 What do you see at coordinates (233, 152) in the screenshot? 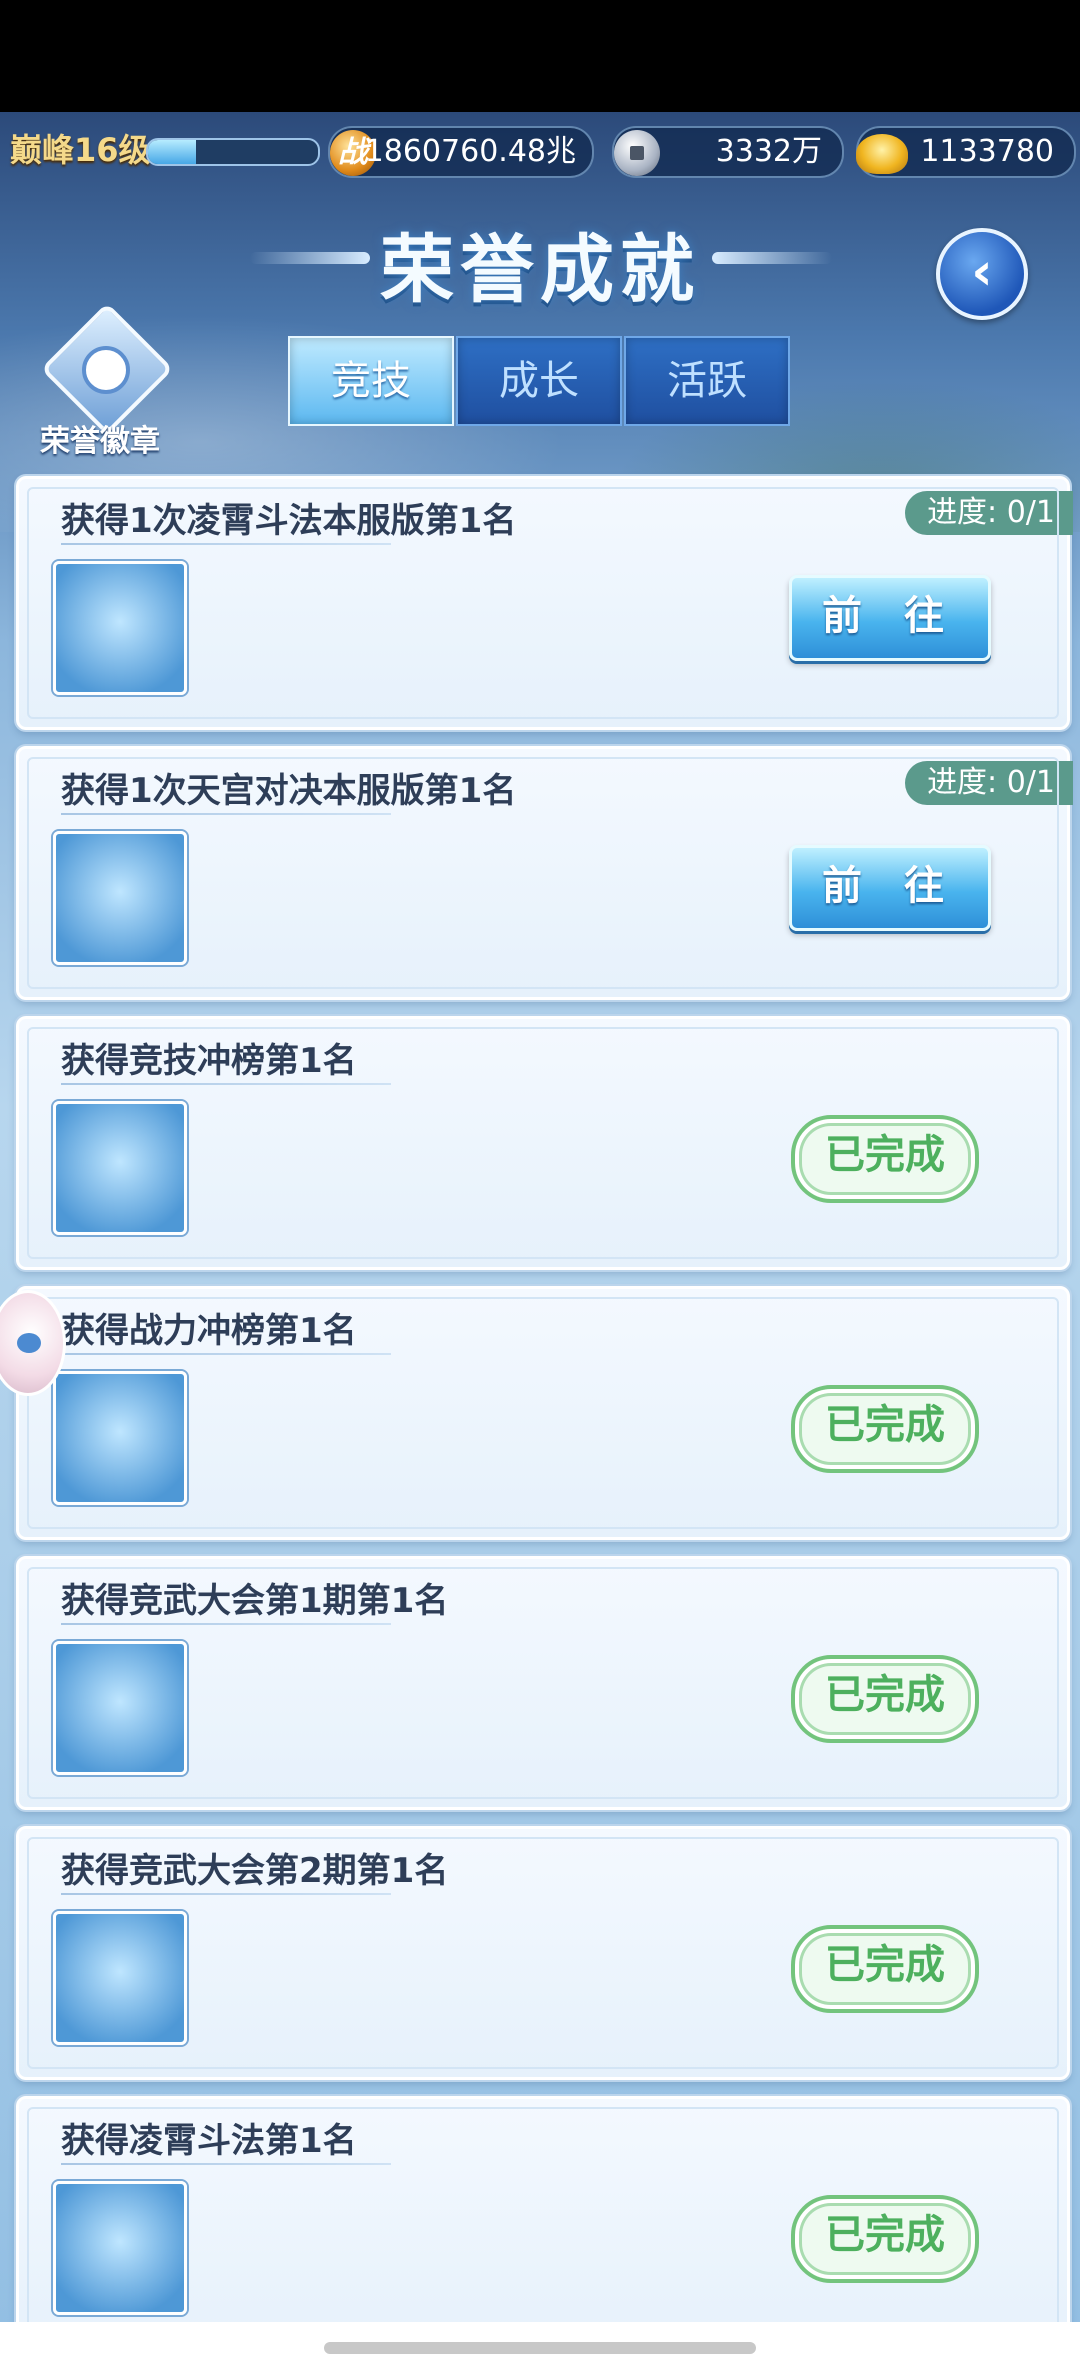
I see `level-progress-bar` at bounding box center [233, 152].